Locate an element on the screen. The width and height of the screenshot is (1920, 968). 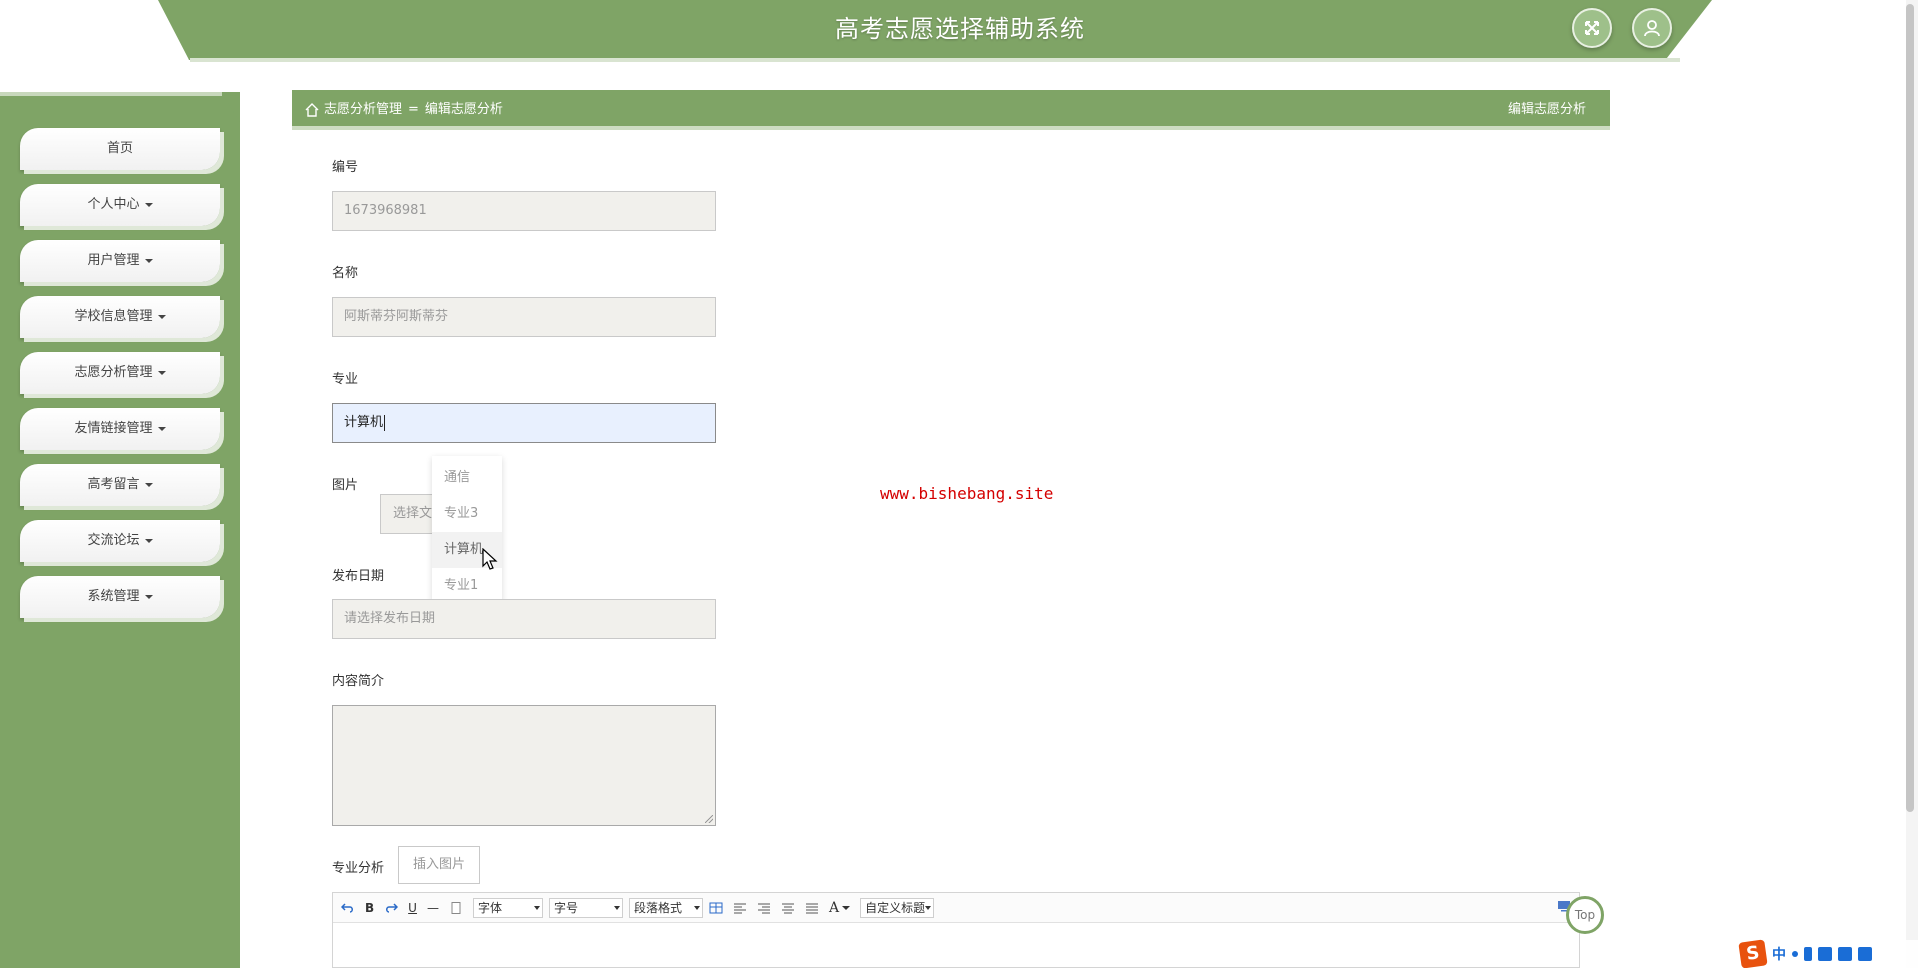
major-suggestion-dropdown: 通信 专业3 计算机 专业1 is located at coordinates (467, 529).